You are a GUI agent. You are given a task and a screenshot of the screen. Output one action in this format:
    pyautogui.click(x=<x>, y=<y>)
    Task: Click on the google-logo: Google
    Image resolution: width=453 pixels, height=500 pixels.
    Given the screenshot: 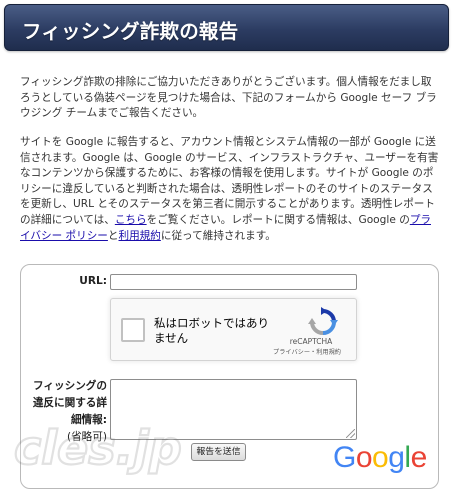 What is the action you would take?
    pyautogui.click(x=380, y=458)
    